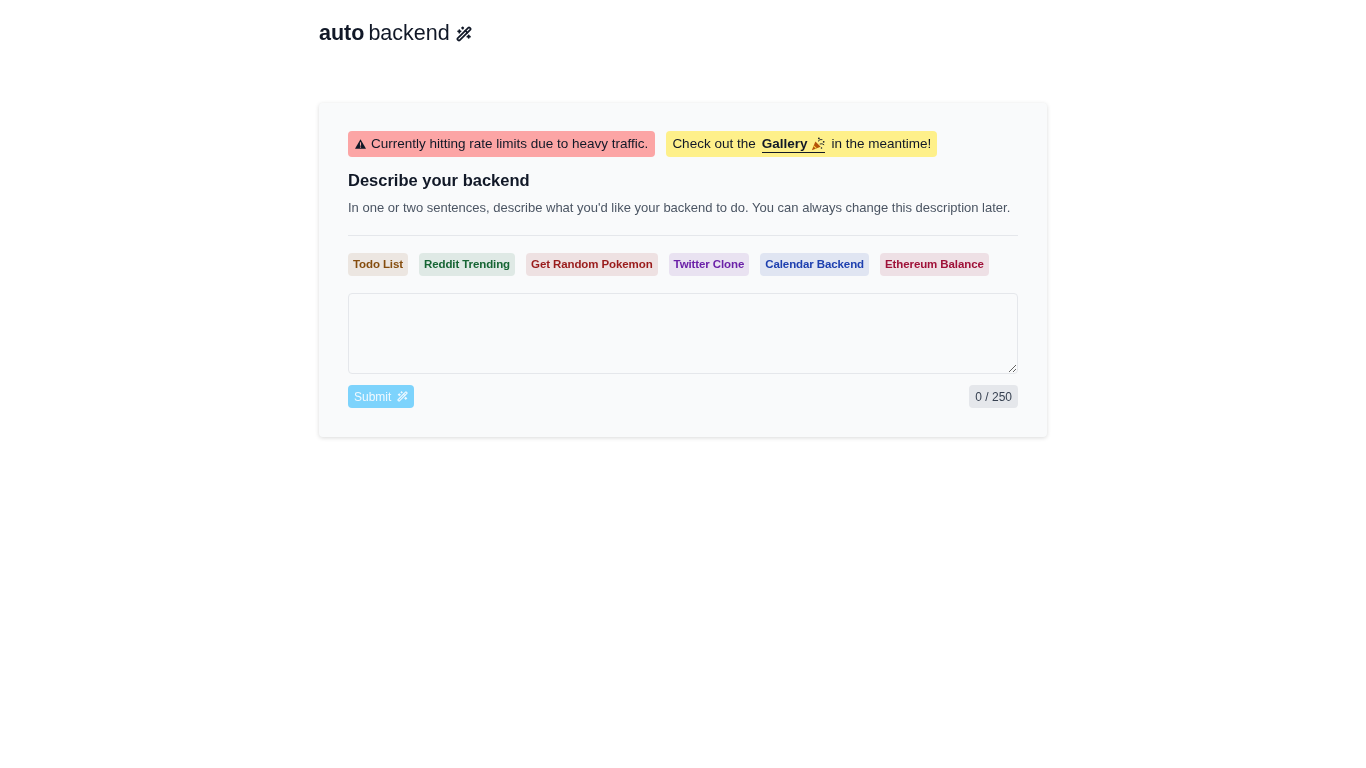  What do you see at coordinates (510, 143) in the screenshot?
I see `rate-limit-text: Currently hitting rate limits due to heavy traffic.` at bounding box center [510, 143].